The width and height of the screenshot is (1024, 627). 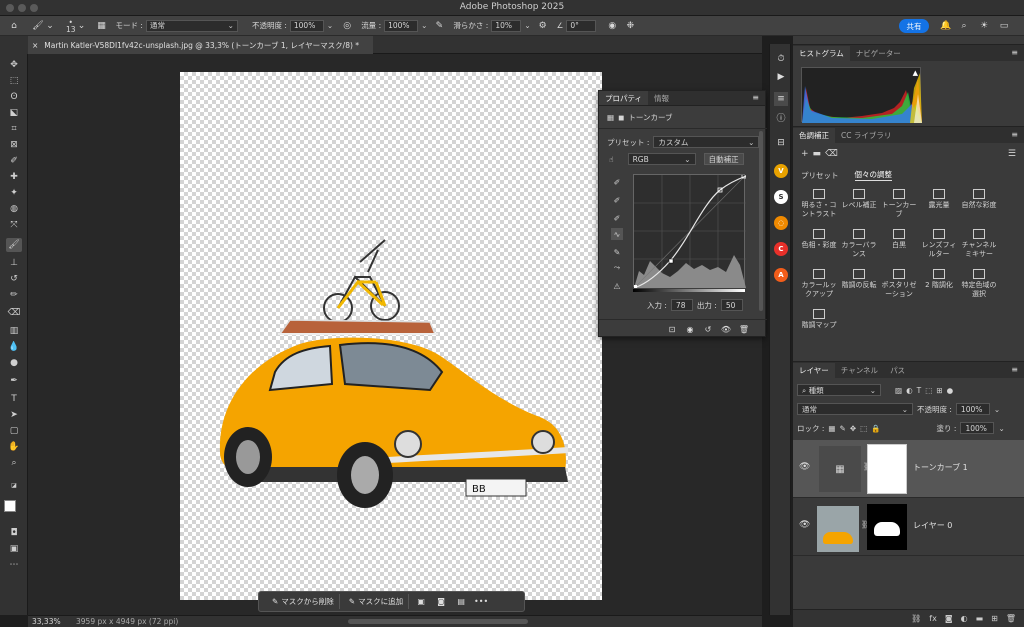 What do you see at coordinates (919, 390) in the screenshot?
I see `filter-type-icon: T` at bounding box center [919, 390].